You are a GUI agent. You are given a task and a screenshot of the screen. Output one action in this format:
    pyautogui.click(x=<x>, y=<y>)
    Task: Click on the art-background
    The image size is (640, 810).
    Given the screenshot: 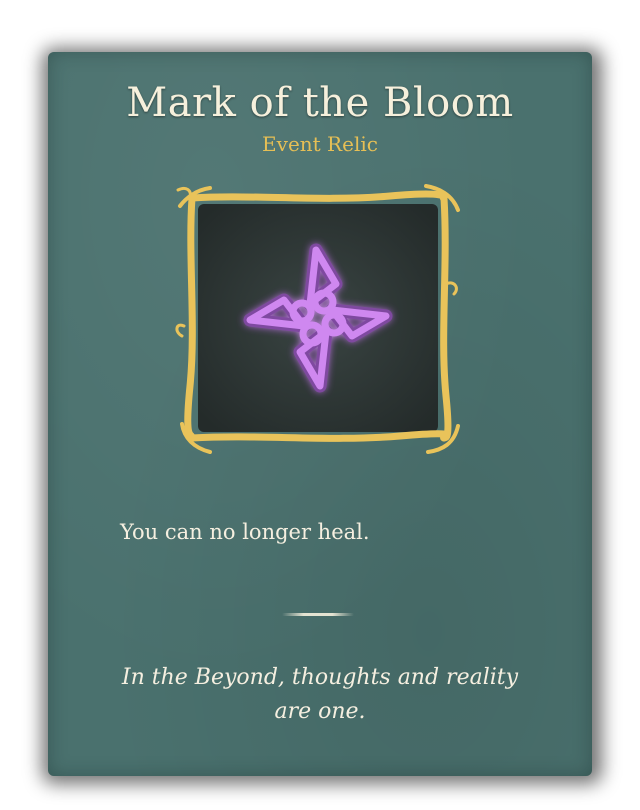 What is the action you would take?
    pyautogui.click(x=318, y=318)
    